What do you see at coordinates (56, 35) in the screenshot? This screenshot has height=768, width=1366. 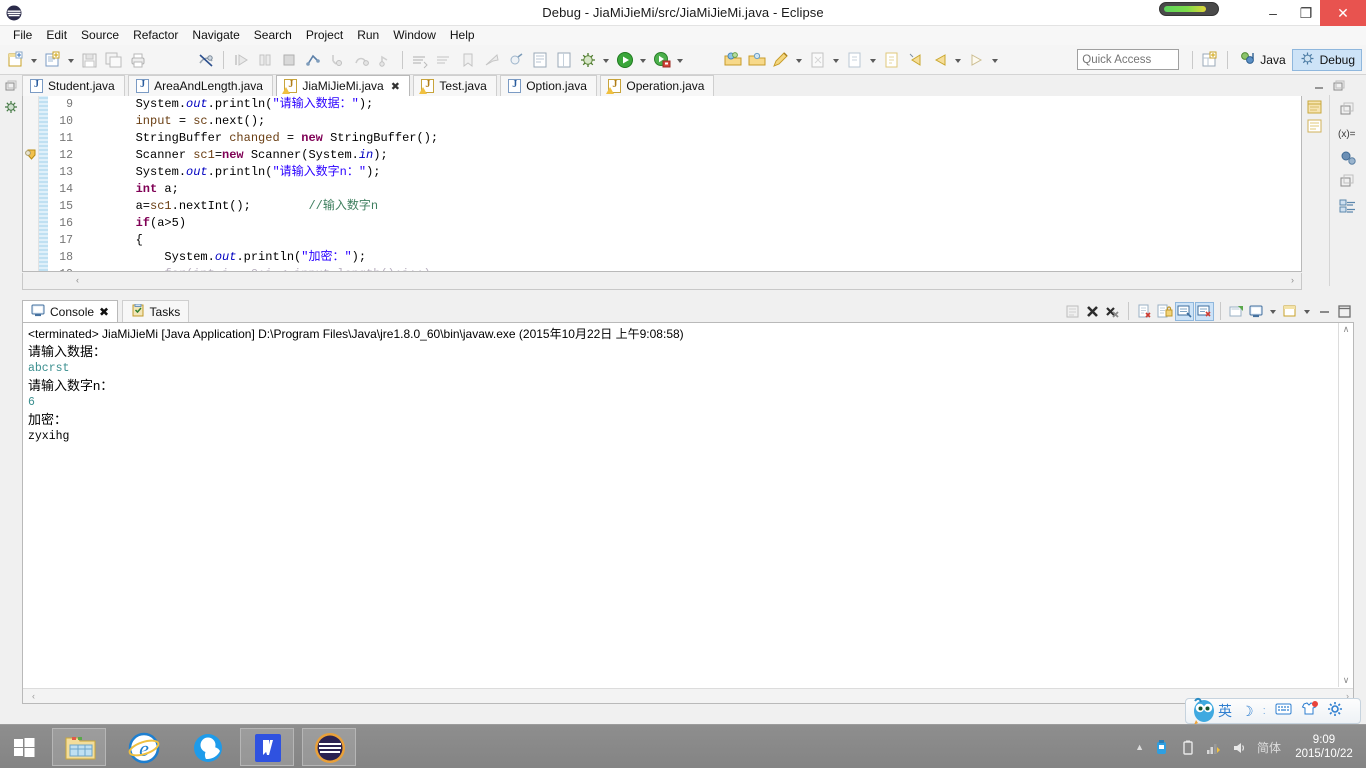 I see `menu-item-edit: Edit` at bounding box center [56, 35].